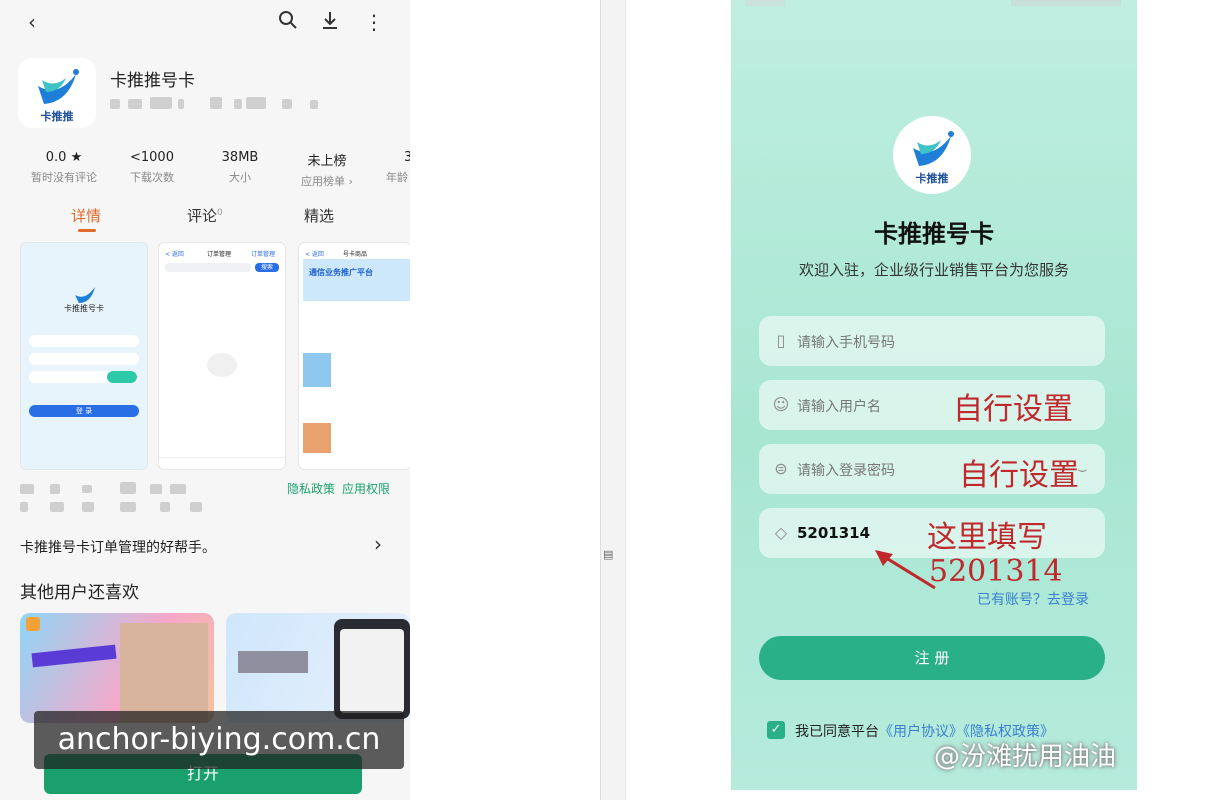 The width and height of the screenshot is (1209, 800). Describe the element at coordinates (327, 161) in the screenshot. I see `stat-value: 未上榜` at that location.